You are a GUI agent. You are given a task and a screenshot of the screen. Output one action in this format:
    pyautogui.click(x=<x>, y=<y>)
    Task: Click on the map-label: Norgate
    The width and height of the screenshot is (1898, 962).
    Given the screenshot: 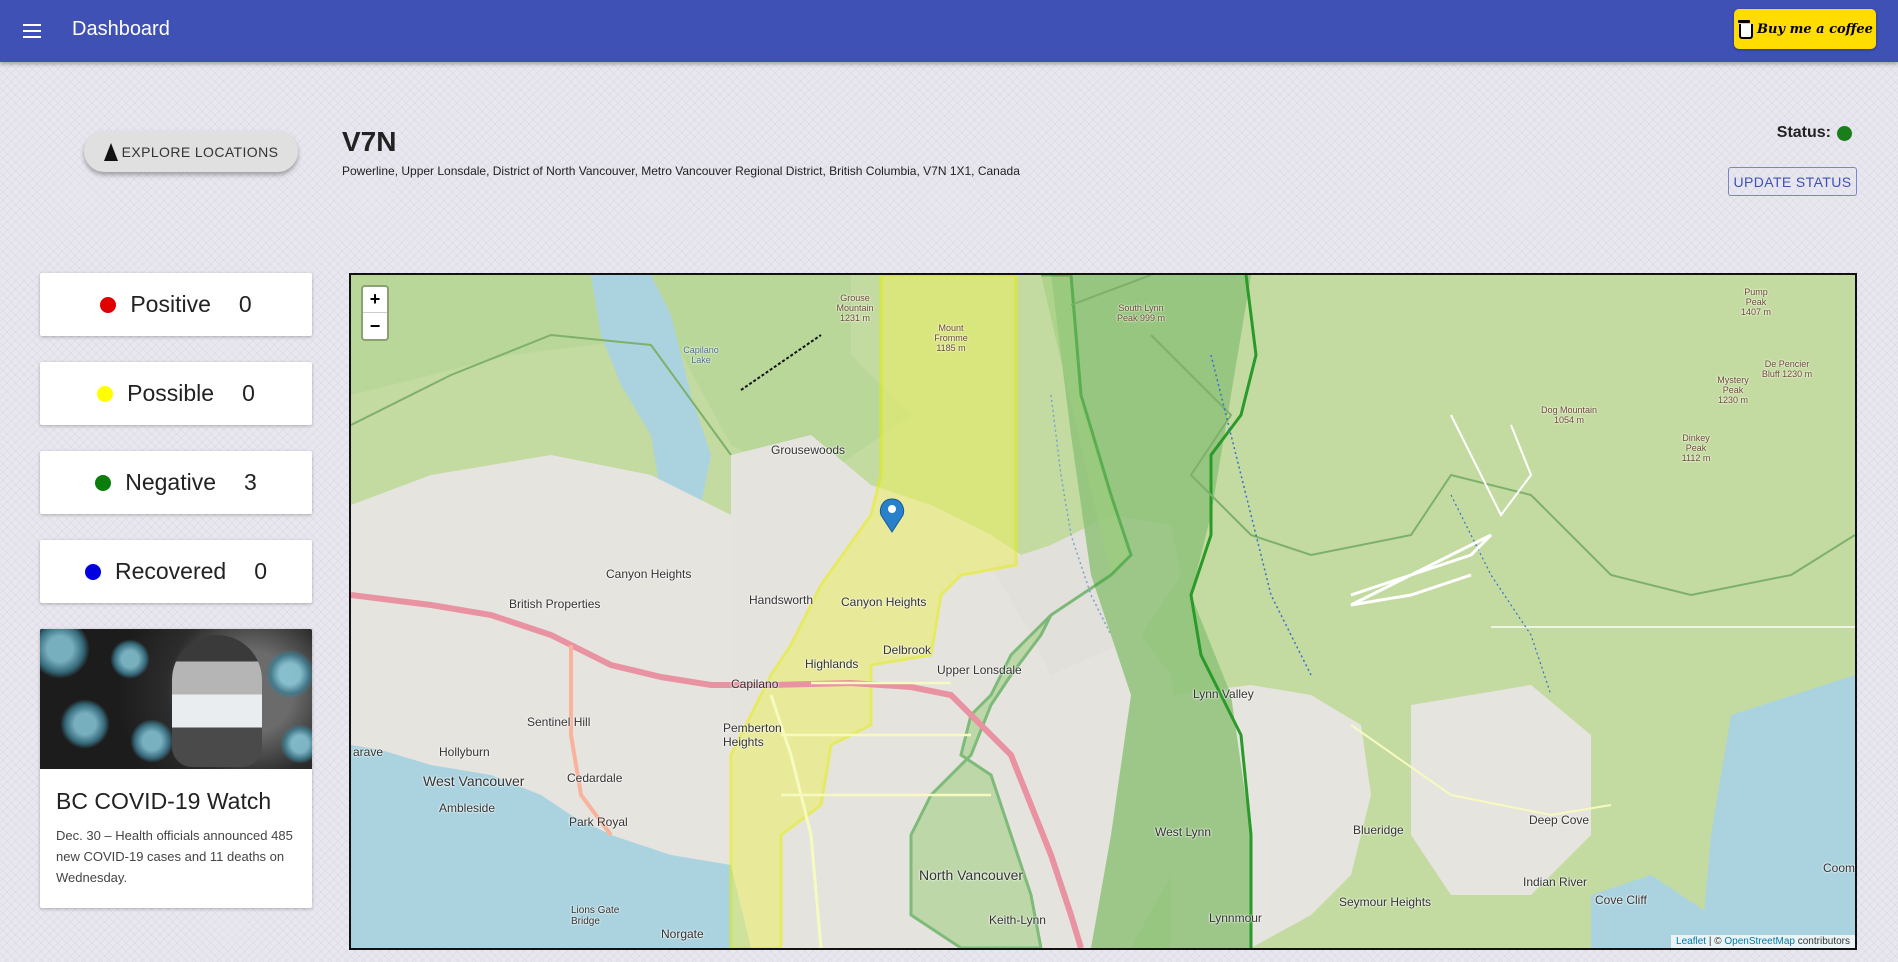 What is the action you would take?
    pyautogui.click(x=682, y=934)
    